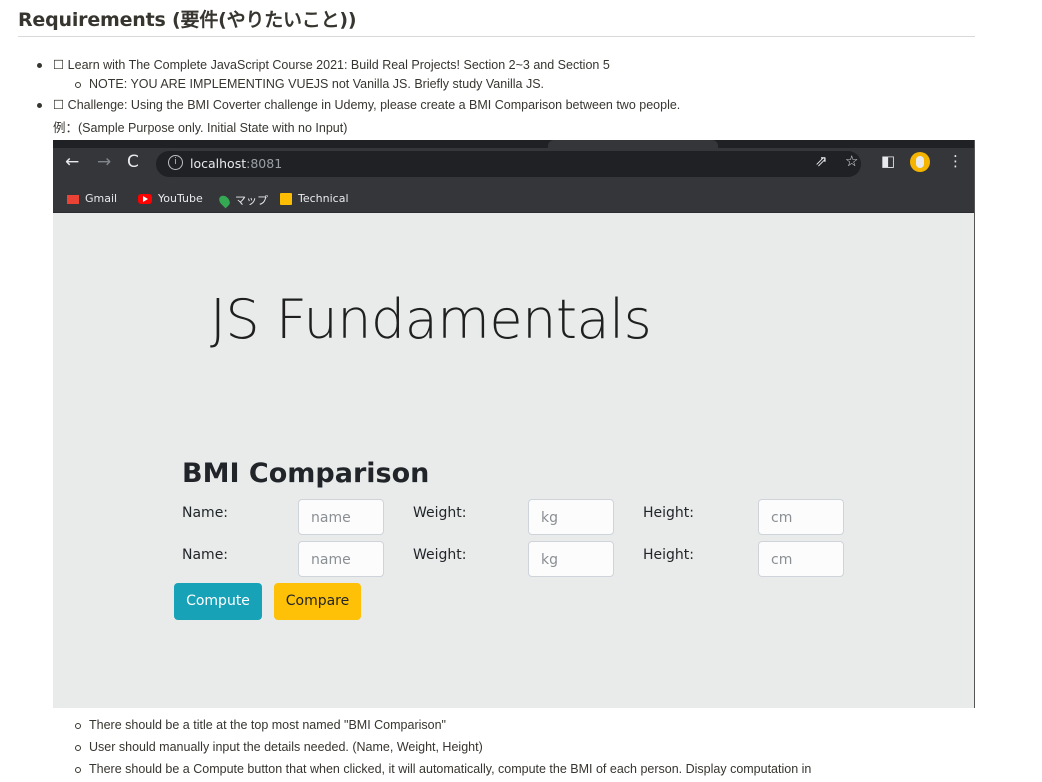 The image size is (1042, 782). Describe the element at coordinates (306, 473) in the screenshot. I see `section-title: BMI Comparison` at that location.